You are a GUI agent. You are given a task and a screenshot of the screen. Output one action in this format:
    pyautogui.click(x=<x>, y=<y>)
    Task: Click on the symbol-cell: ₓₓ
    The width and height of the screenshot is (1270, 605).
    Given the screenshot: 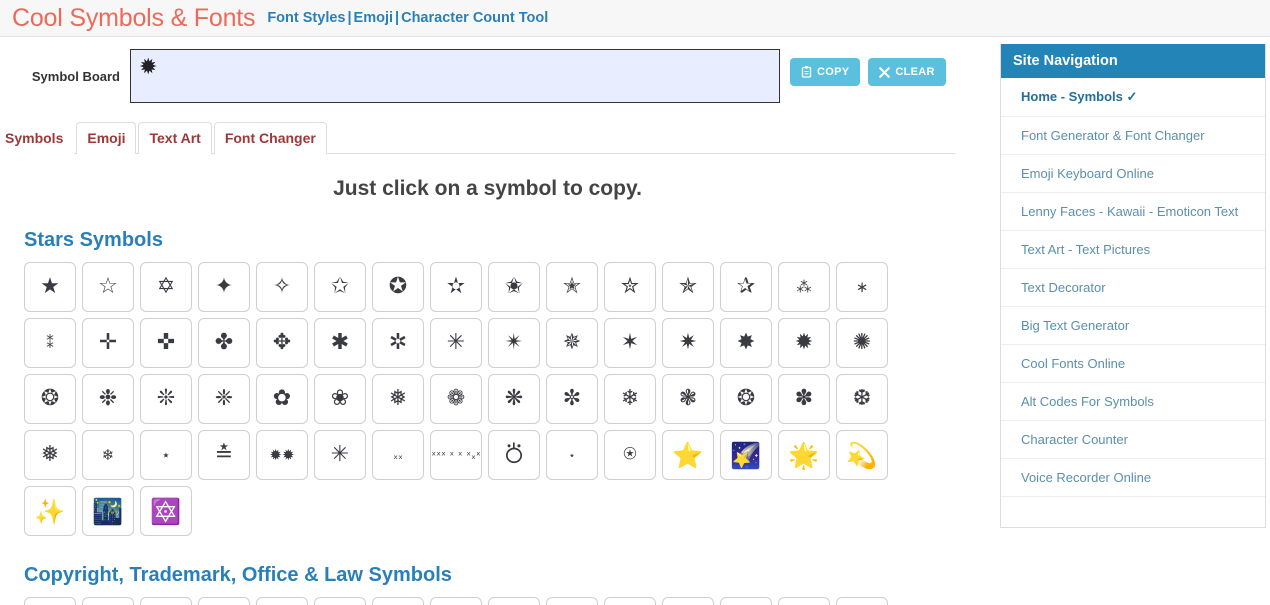 What is the action you would take?
    pyautogui.click(x=398, y=455)
    